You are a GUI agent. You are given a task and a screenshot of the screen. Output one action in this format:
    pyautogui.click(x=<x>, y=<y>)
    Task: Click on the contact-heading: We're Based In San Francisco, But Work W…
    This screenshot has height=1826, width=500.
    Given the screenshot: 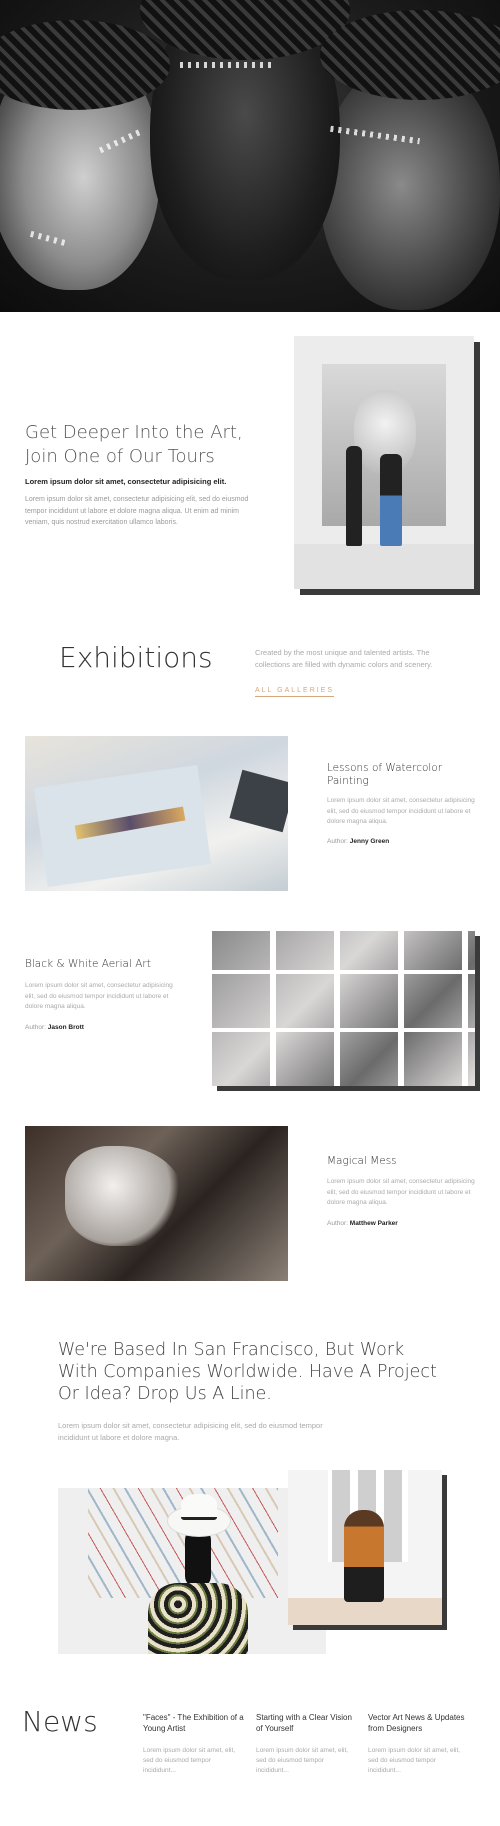 What is the action you would take?
    pyautogui.click(x=247, y=1372)
    